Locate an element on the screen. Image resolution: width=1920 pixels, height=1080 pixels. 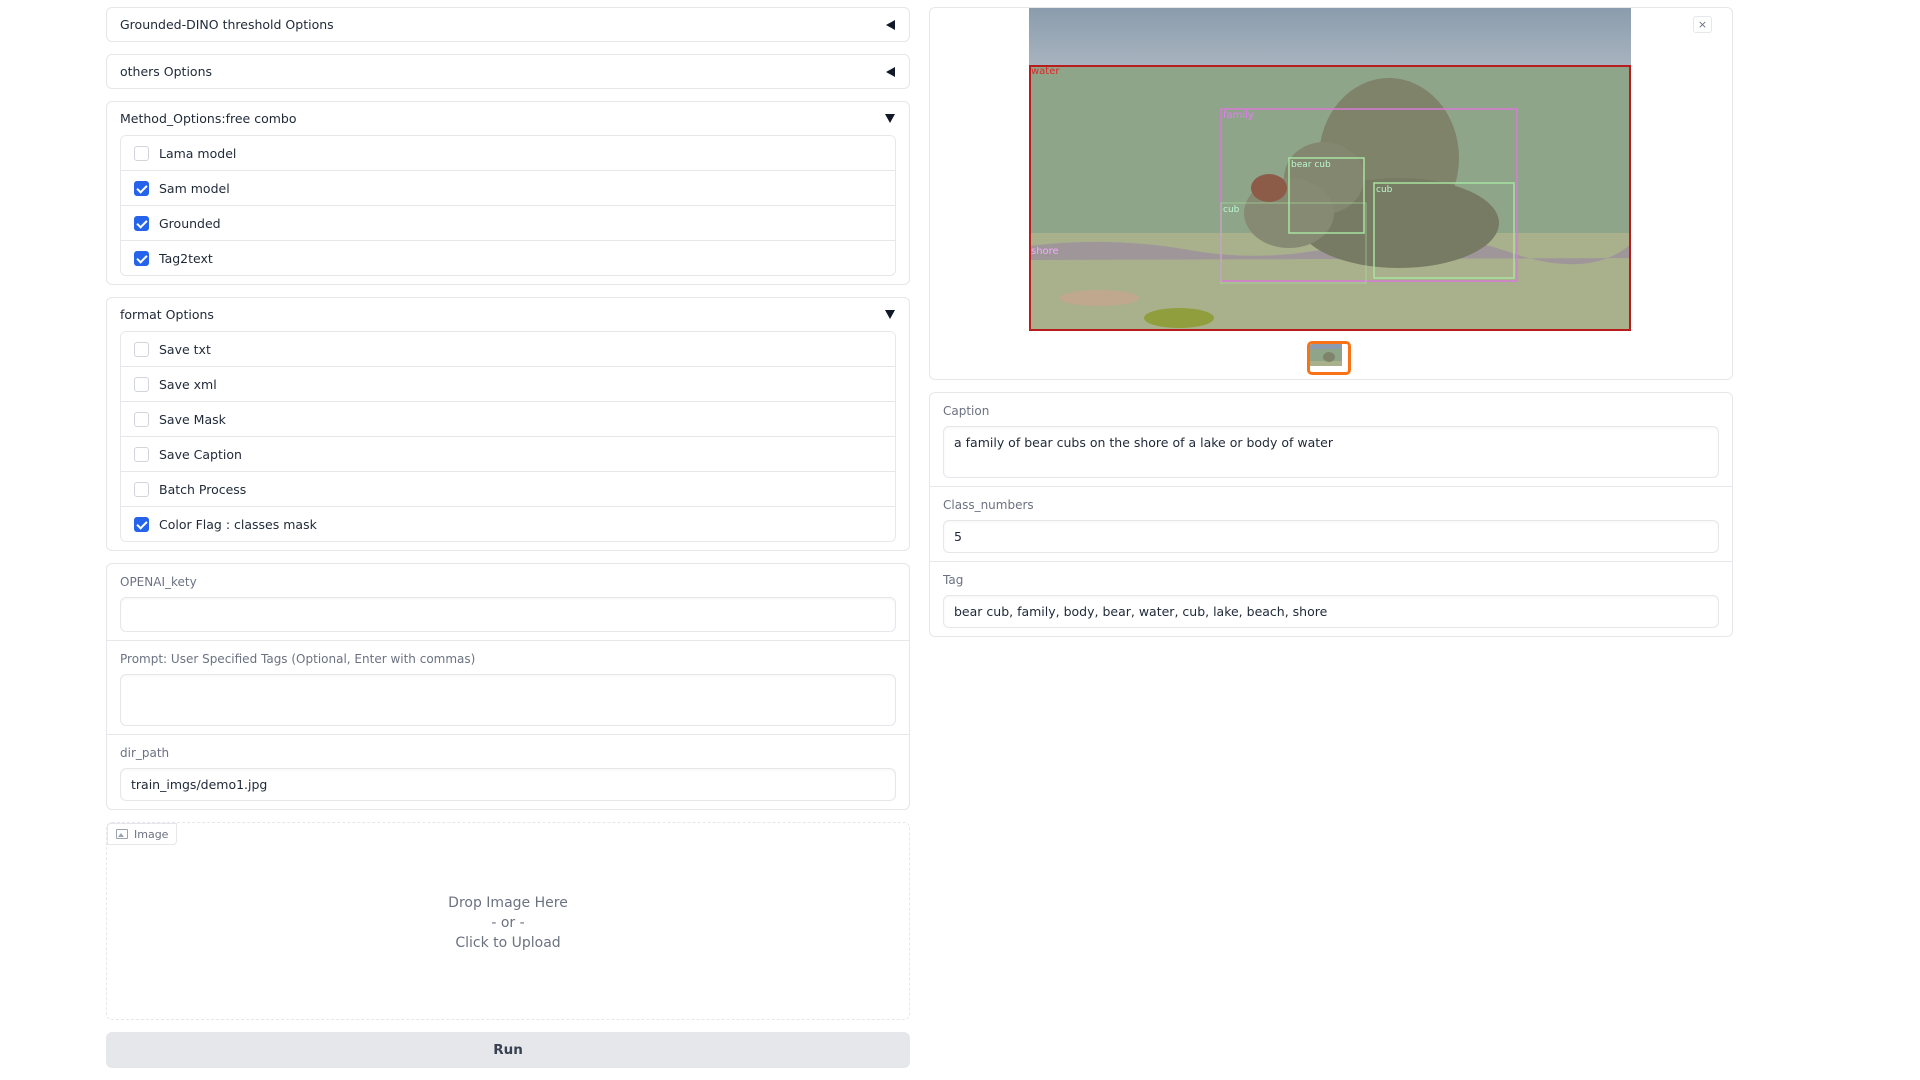
checkbox-save-caption: Save Caption is located at coordinates (508, 454).